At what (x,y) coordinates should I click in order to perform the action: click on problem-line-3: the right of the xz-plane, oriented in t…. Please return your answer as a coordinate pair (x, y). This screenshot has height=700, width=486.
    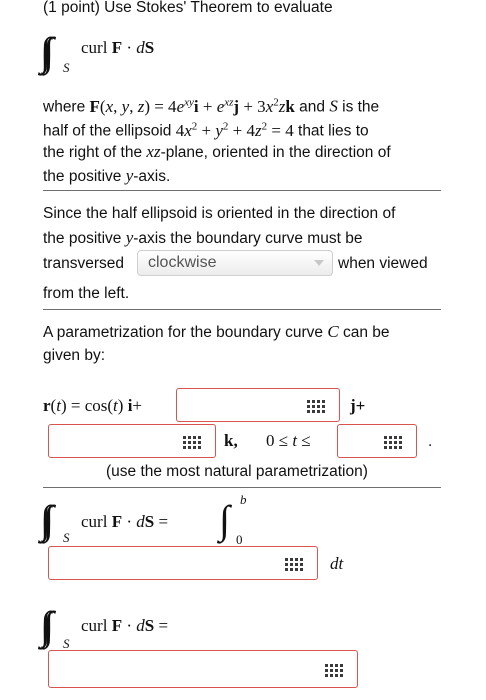
    Looking at the image, I should click on (217, 151).